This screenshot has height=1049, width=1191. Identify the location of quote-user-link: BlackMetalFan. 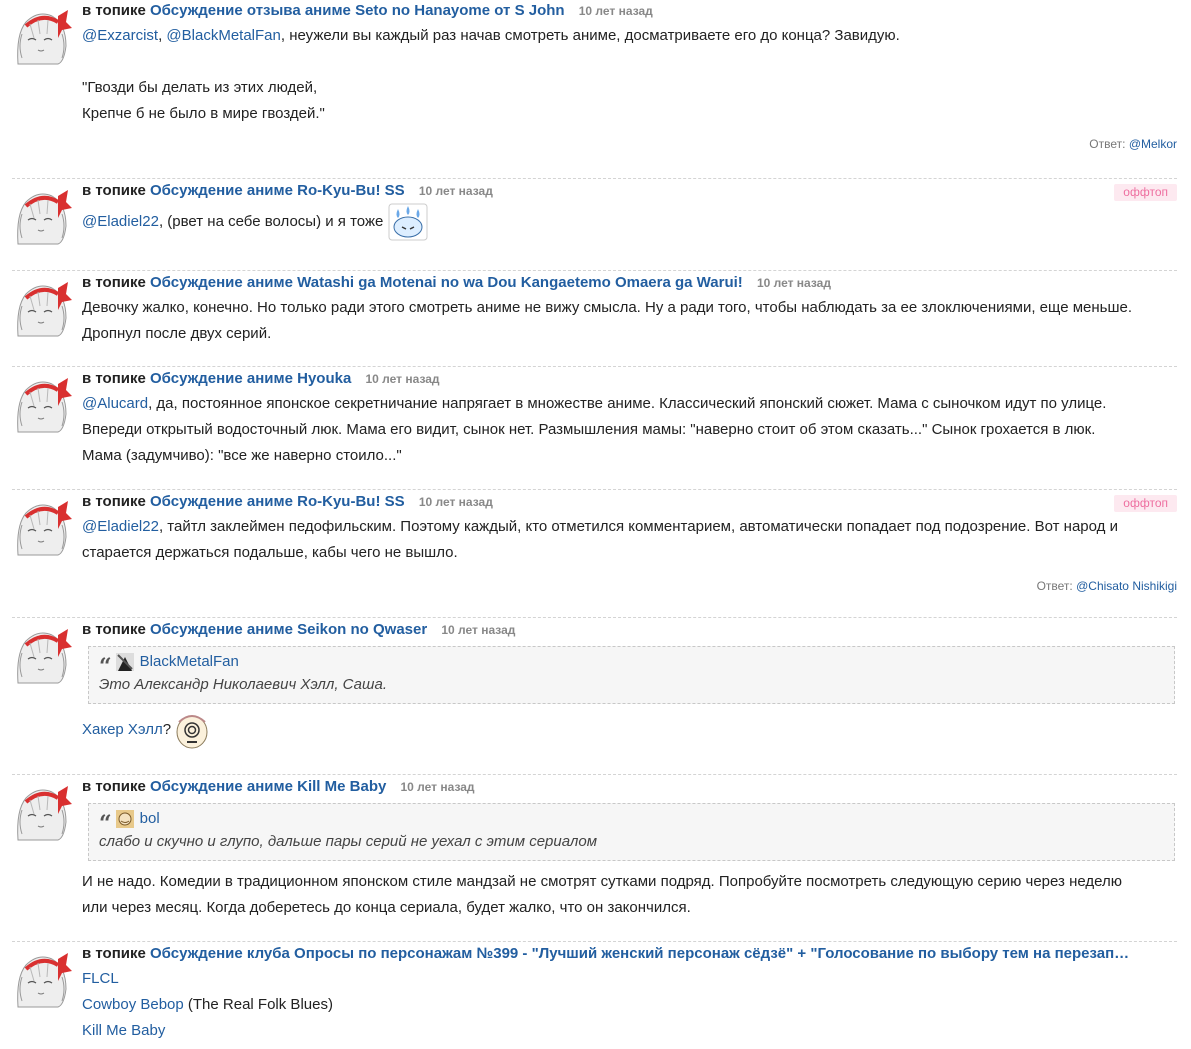
(189, 662).